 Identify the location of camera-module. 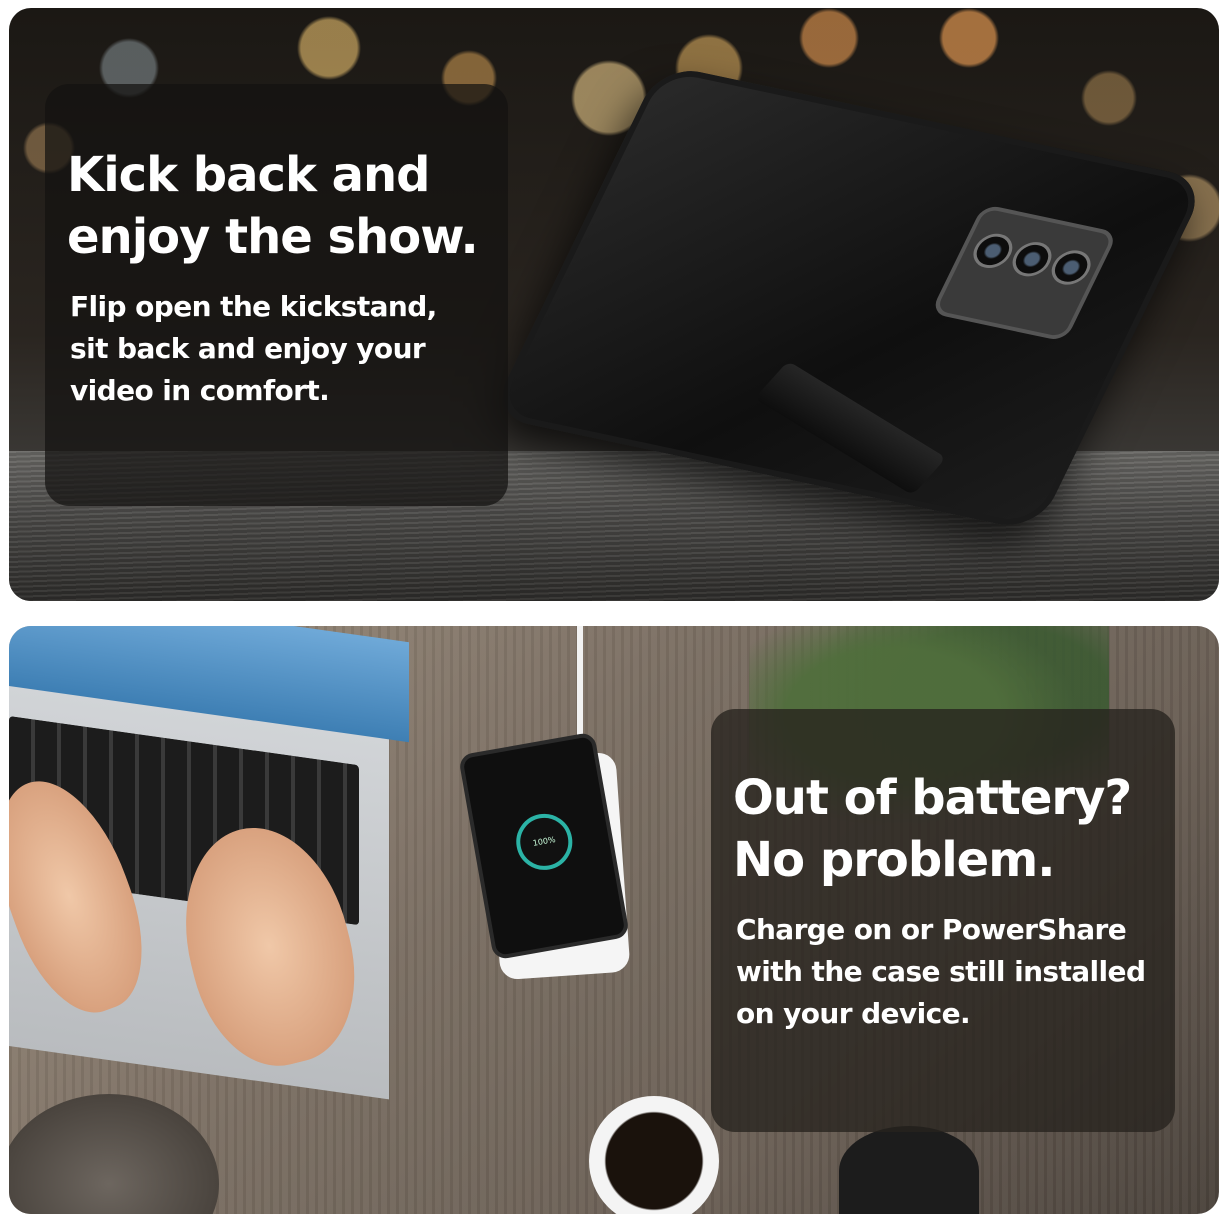
(1024, 272).